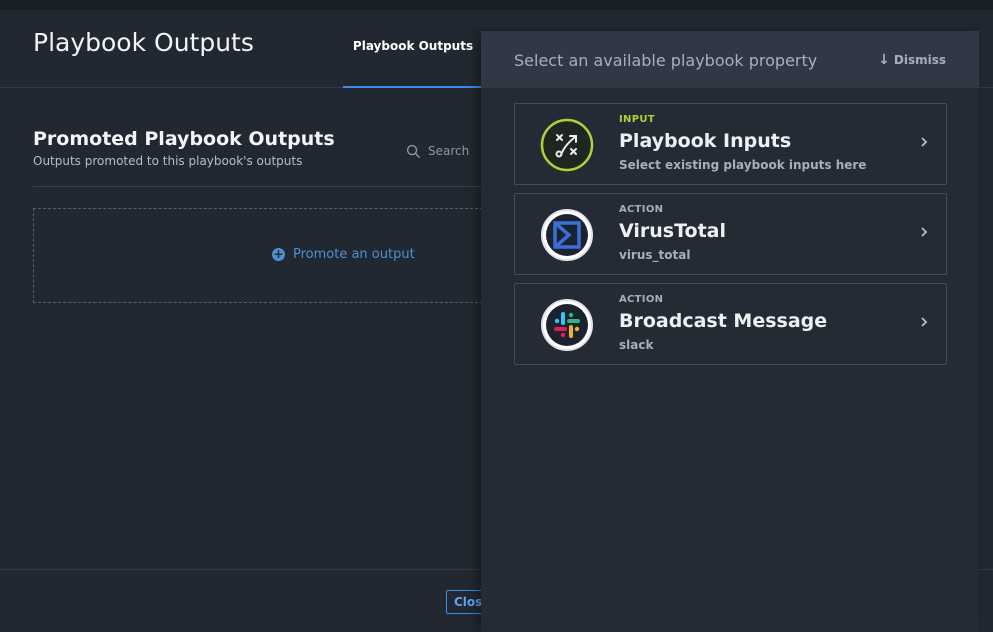 This screenshot has width=993, height=632. I want to click on top-strip, so click(496, 5).